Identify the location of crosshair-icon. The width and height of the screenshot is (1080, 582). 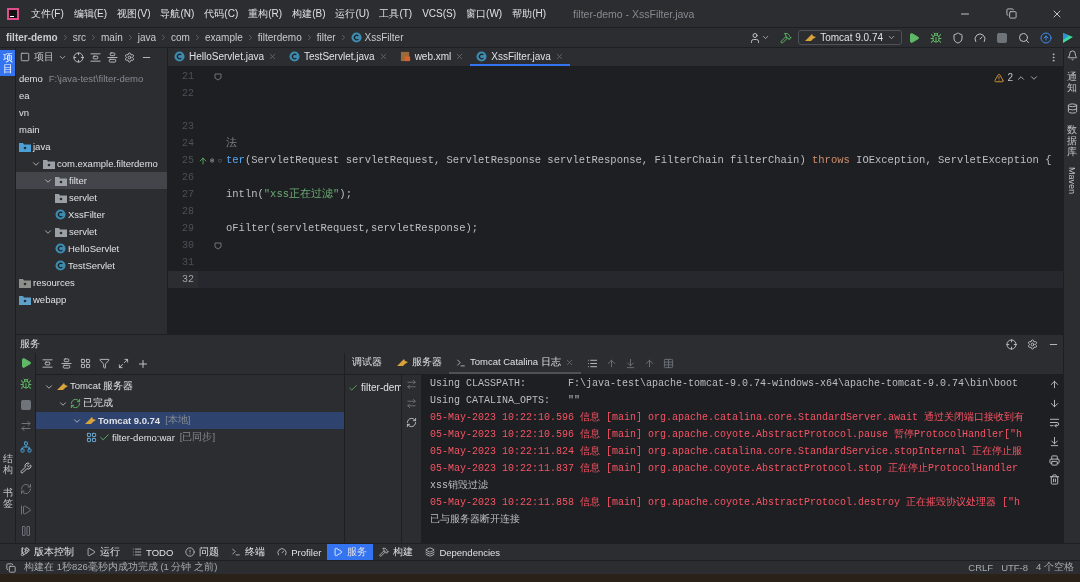
(78, 57).